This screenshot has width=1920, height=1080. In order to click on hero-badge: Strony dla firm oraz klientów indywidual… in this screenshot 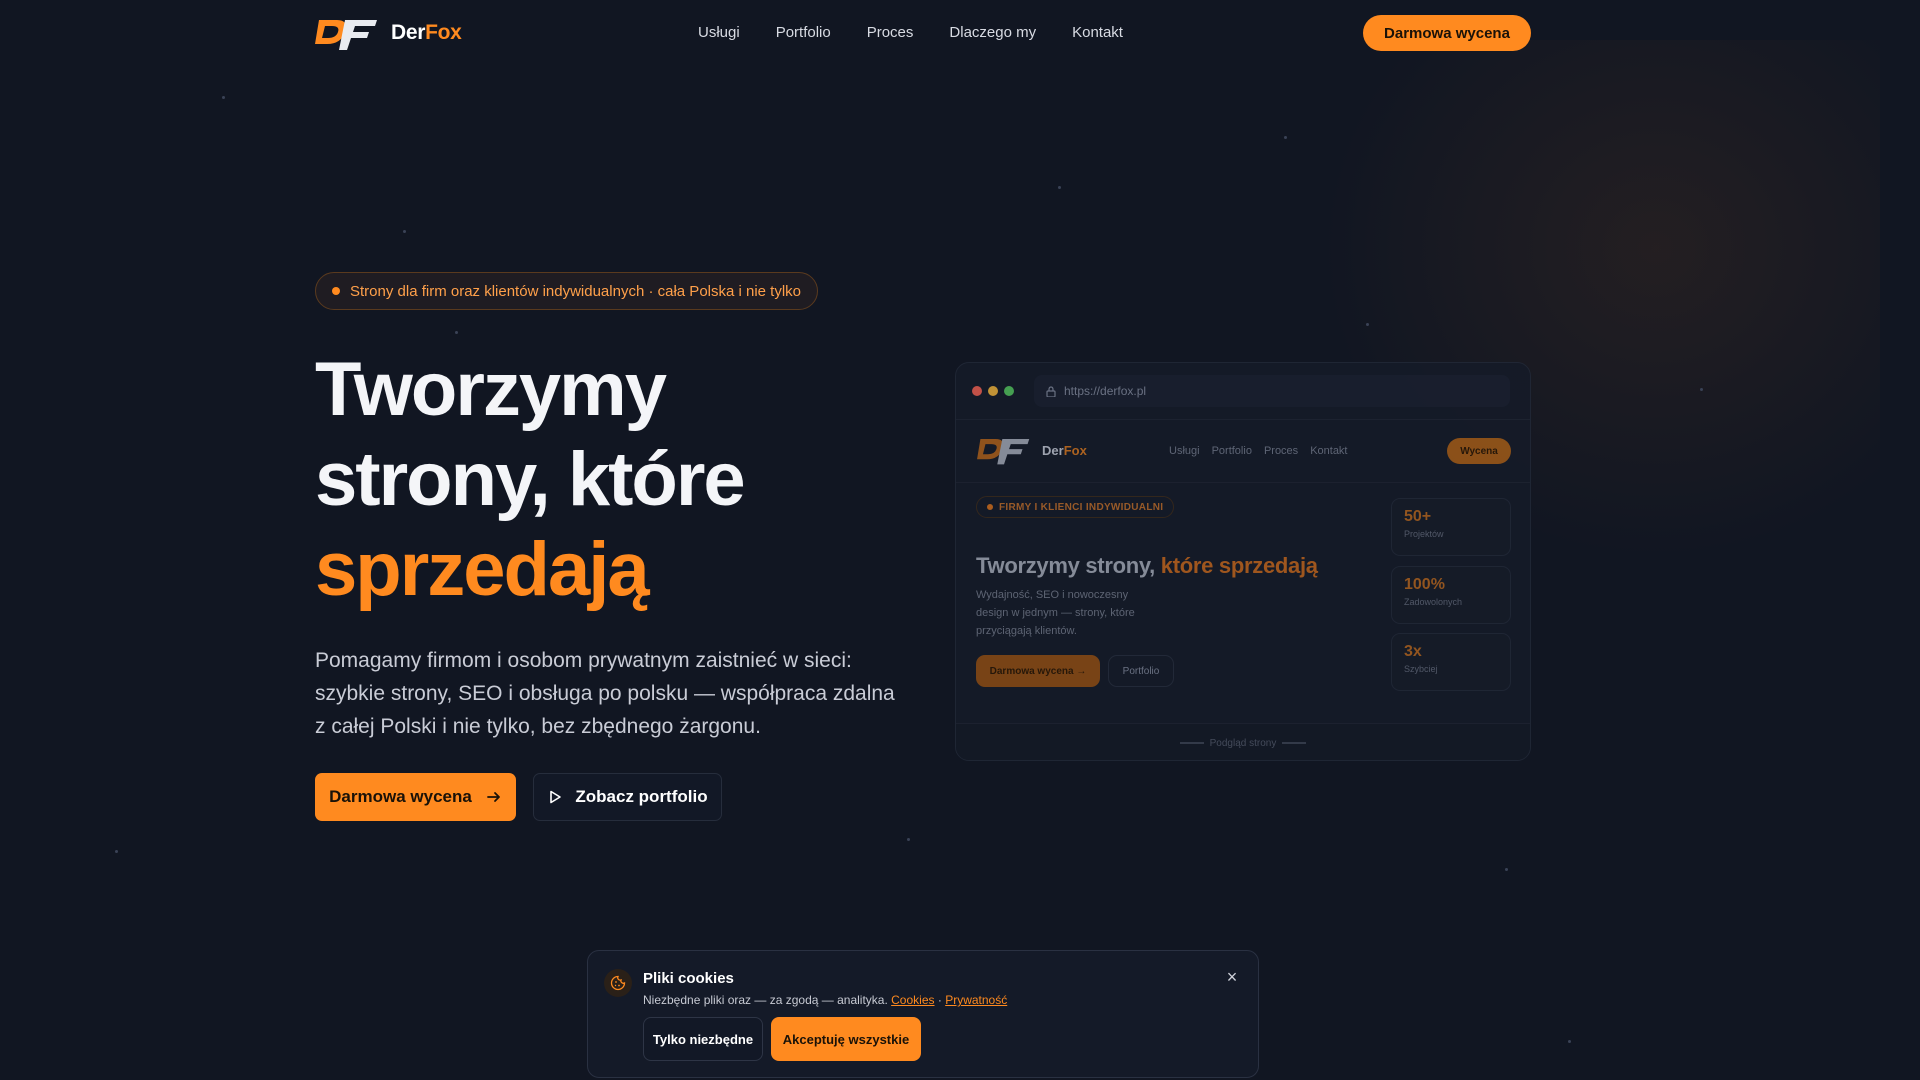, I will do `click(567, 291)`.